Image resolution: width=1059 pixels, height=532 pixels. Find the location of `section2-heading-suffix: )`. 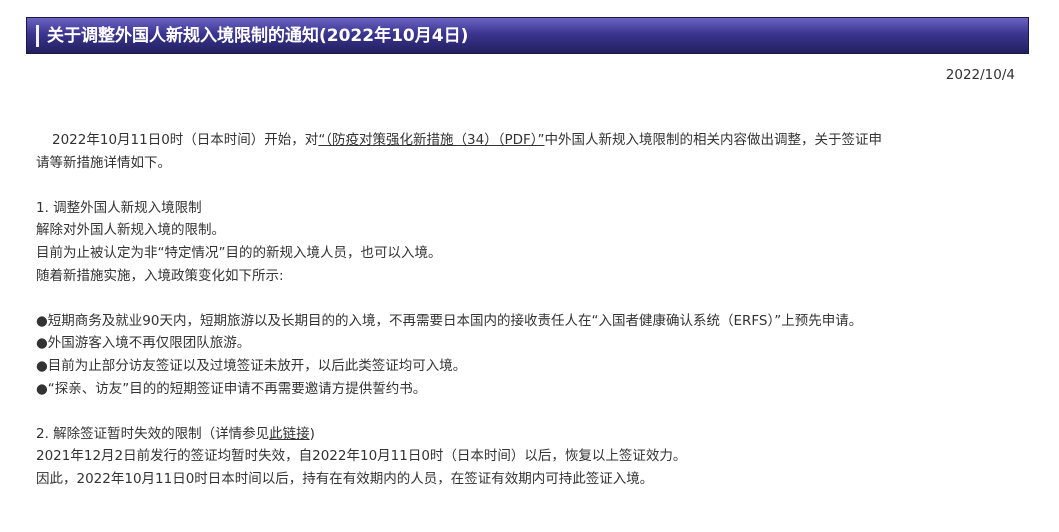

section2-heading-suffix: ) is located at coordinates (312, 433).